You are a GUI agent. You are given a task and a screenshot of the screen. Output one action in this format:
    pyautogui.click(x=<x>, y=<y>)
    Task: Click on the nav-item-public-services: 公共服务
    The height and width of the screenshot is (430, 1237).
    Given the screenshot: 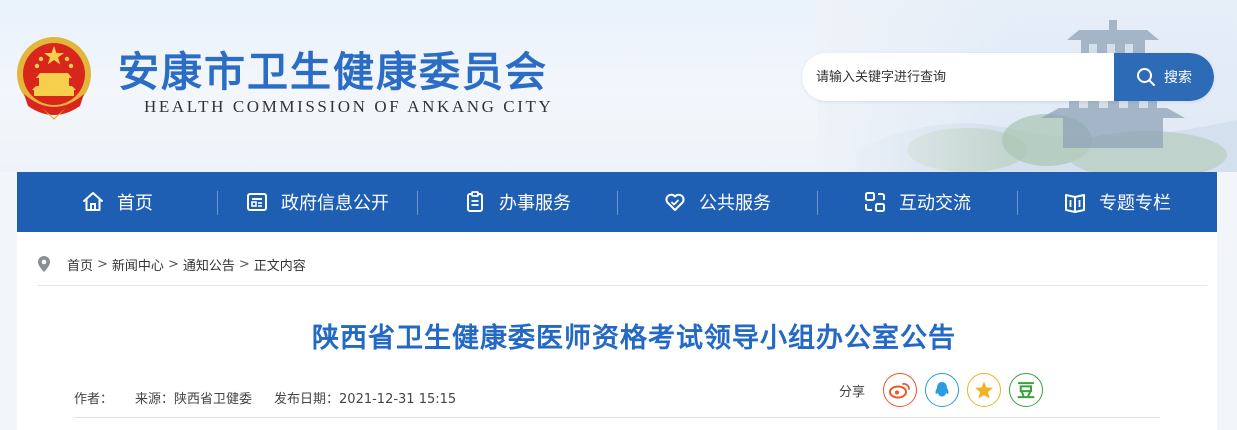 What is the action you would take?
    pyautogui.click(x=717, y=202)
    